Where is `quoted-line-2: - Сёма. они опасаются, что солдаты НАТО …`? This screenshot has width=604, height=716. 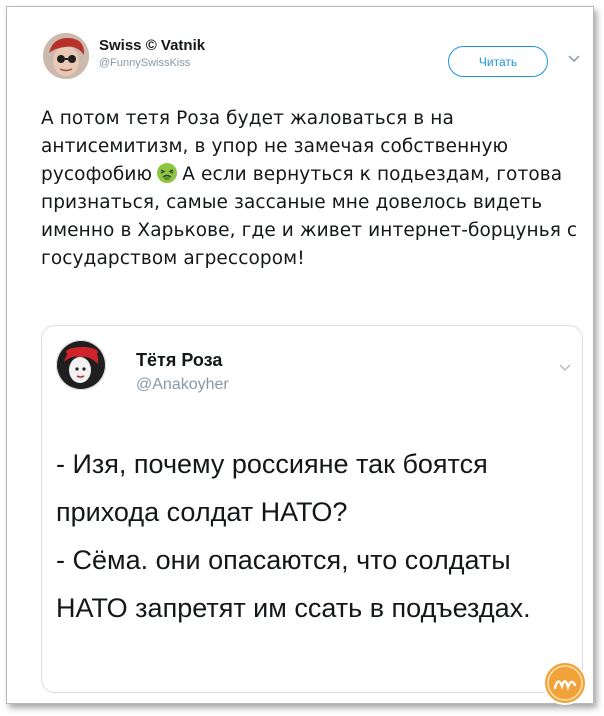 quoted-line-2: - Сёма. они опасаются, что солдаты НАТО … is located at coordinates (293, 584).